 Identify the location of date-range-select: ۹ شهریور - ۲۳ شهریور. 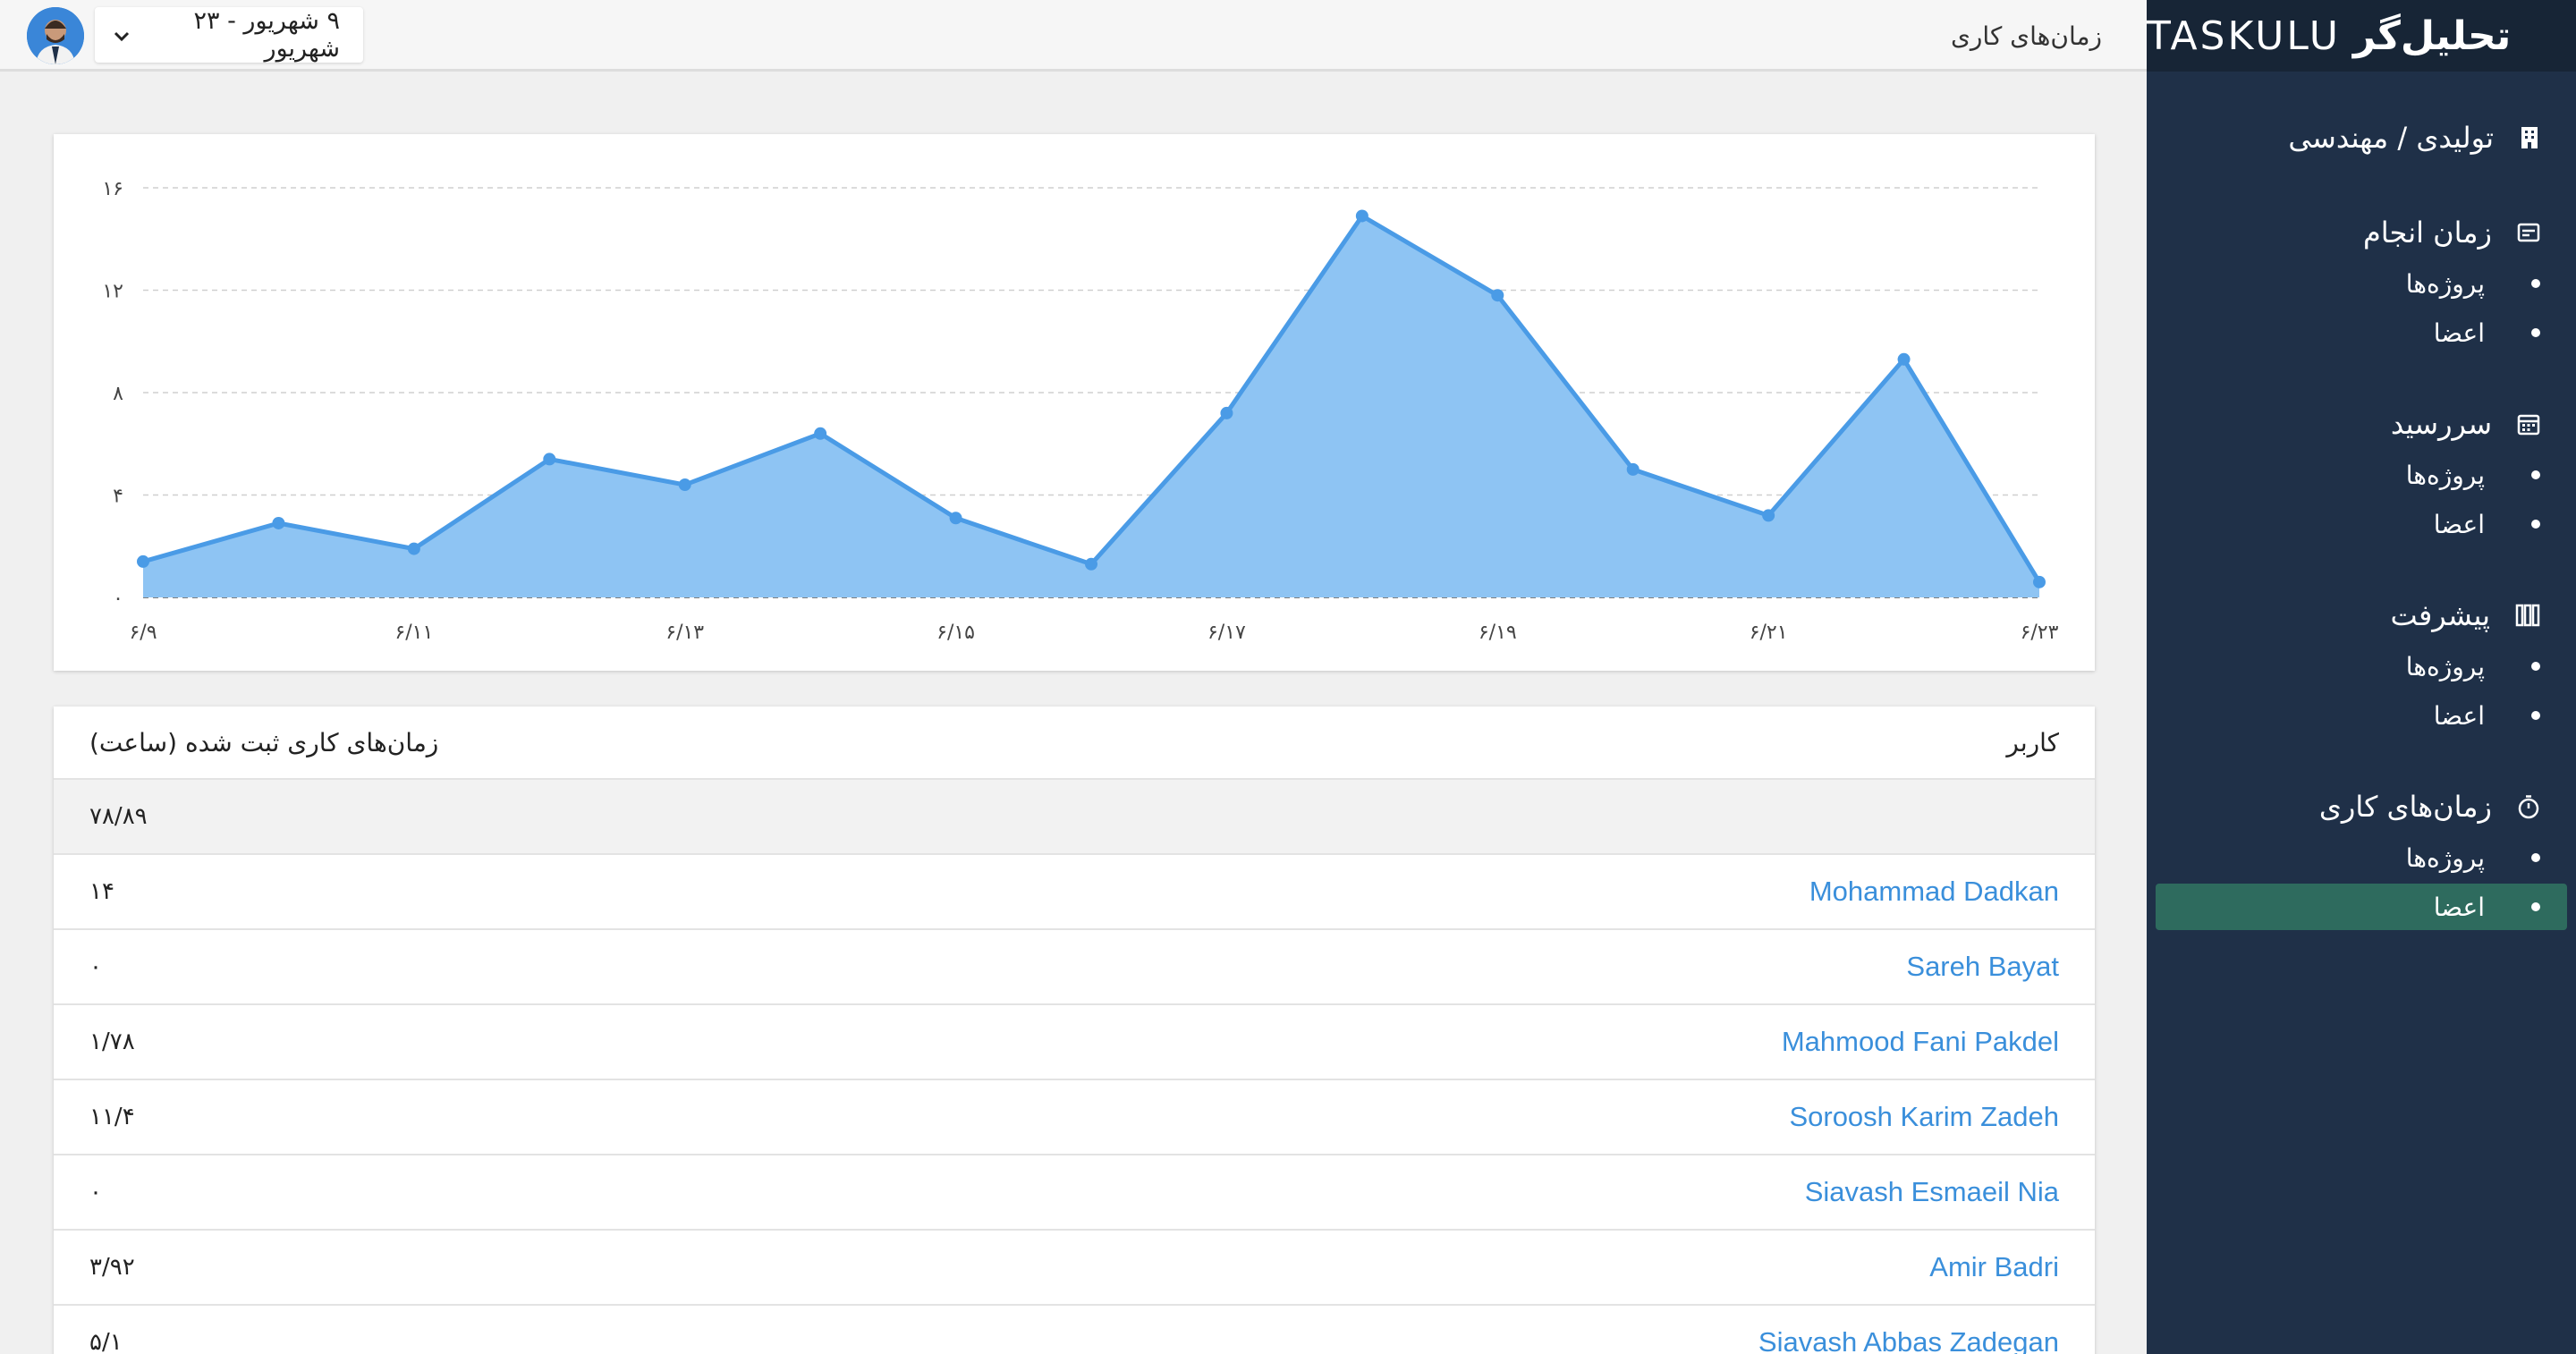
(229, 35).